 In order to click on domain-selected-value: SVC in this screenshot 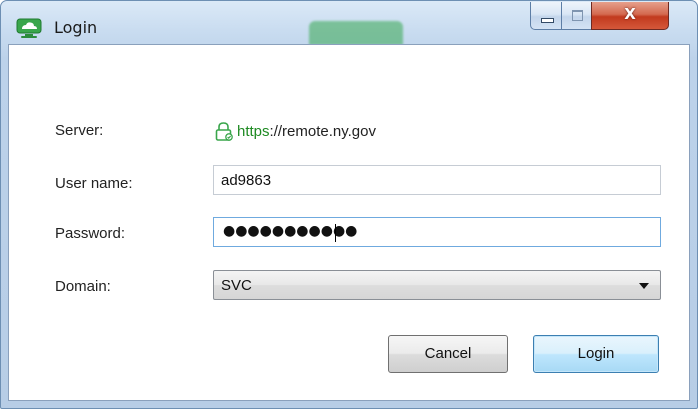, I will do `click(236, 285)`.